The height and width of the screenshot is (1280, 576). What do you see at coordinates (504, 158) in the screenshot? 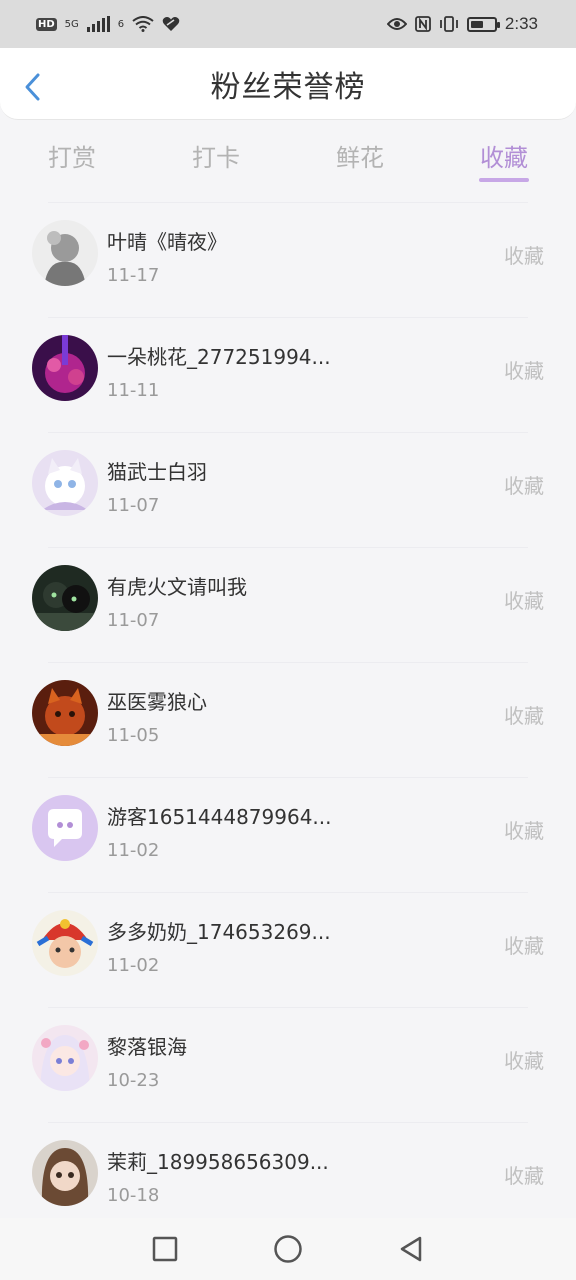
I see `tab-label: 收藏` at bounding box center [504, 158].